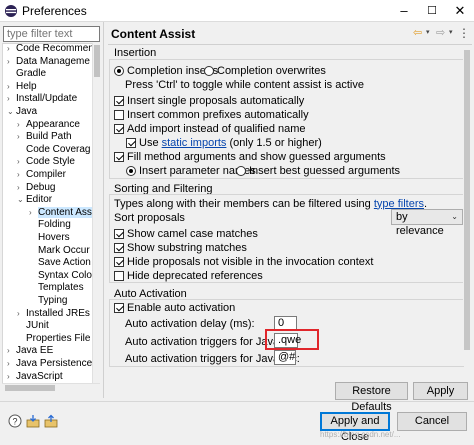 The image size is (474, 445). Describe the element at coordinates (399, 204) in the screenshot. I see `type-filters-link: type filters` at that location.